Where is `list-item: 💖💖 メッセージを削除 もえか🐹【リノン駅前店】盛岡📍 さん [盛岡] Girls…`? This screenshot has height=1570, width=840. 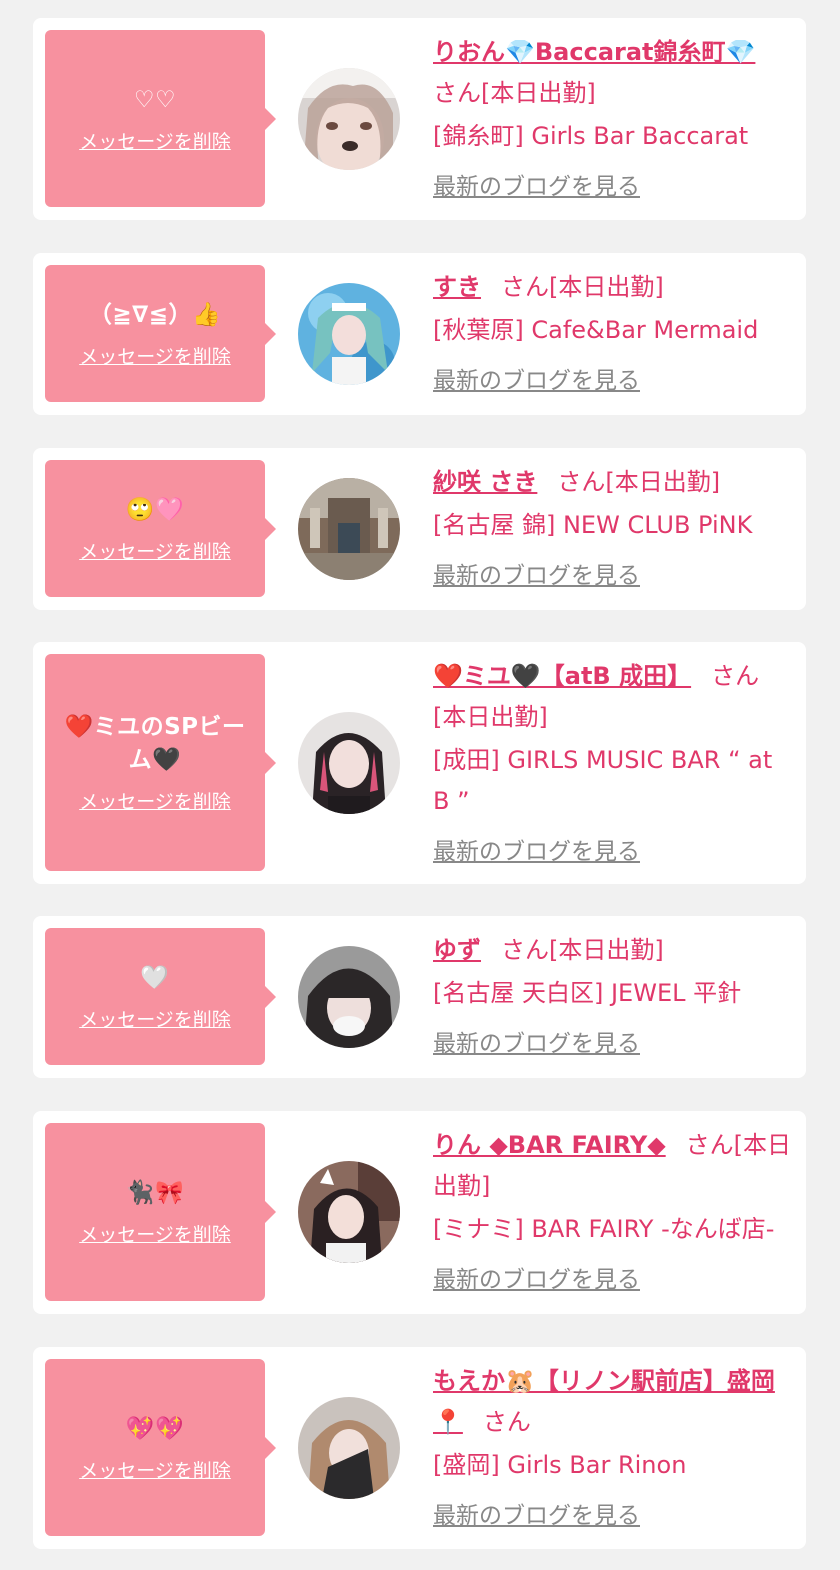 list-item: 💖💖 メッセージを削除 もえか🐹【リノン駅前店】盛岡📍 さん [盛岡] Girls… is located at coordinates (419, 1448).